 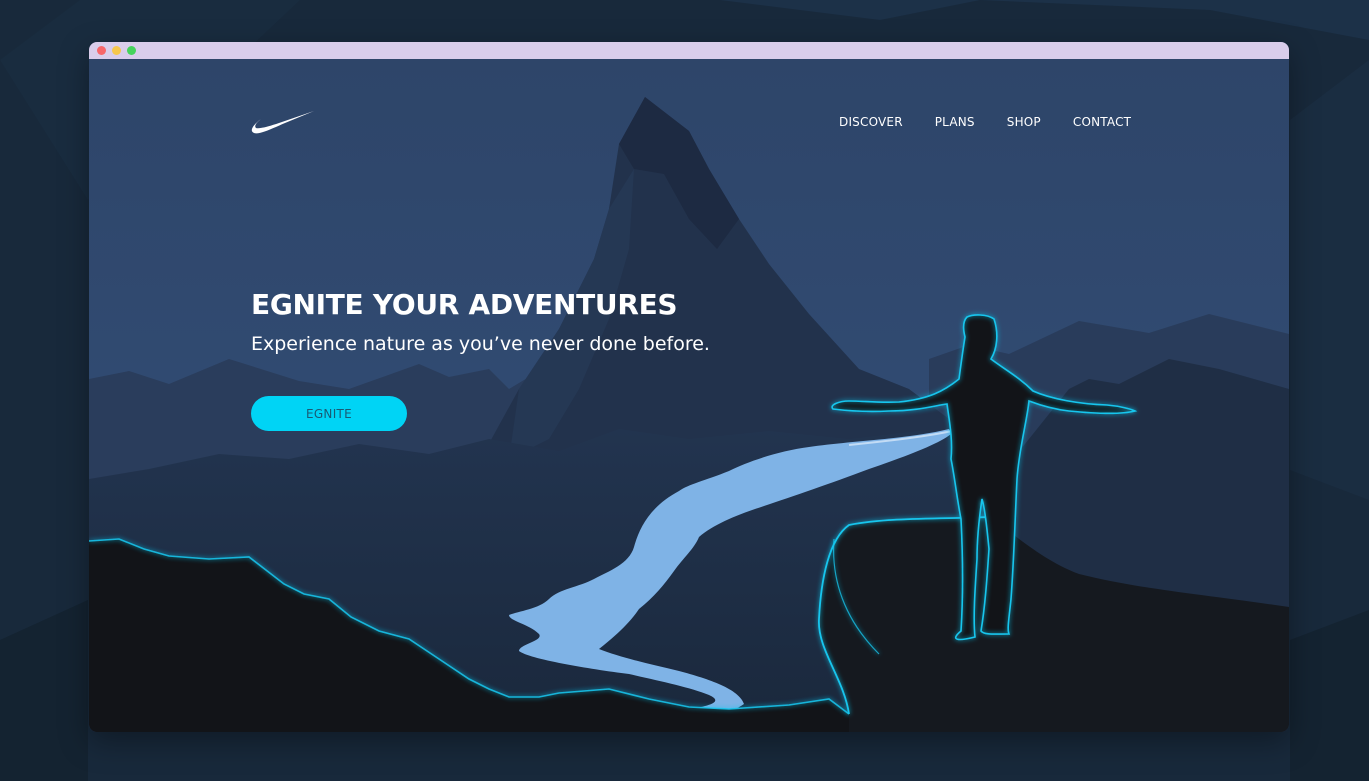 What do you see at coordinates (1024, 125) in the screenshot?
I see `nav-link-shop: SHOP` at bounding box center [1024, 125].